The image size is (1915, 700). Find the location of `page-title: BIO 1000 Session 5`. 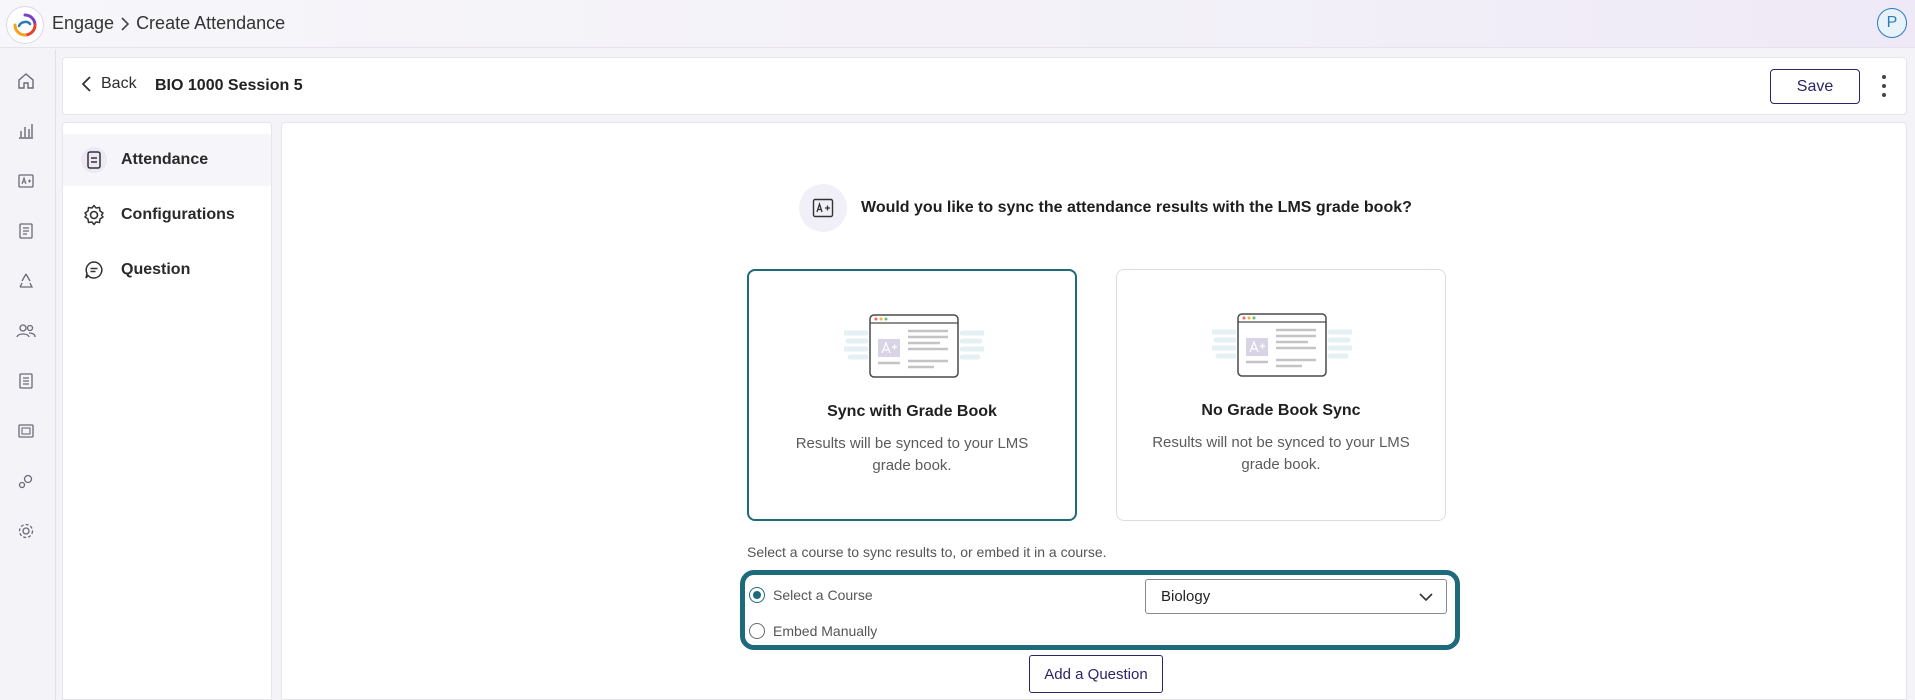

page-title: BIO 1000 Session 5 is located at coordinates (229, 85).